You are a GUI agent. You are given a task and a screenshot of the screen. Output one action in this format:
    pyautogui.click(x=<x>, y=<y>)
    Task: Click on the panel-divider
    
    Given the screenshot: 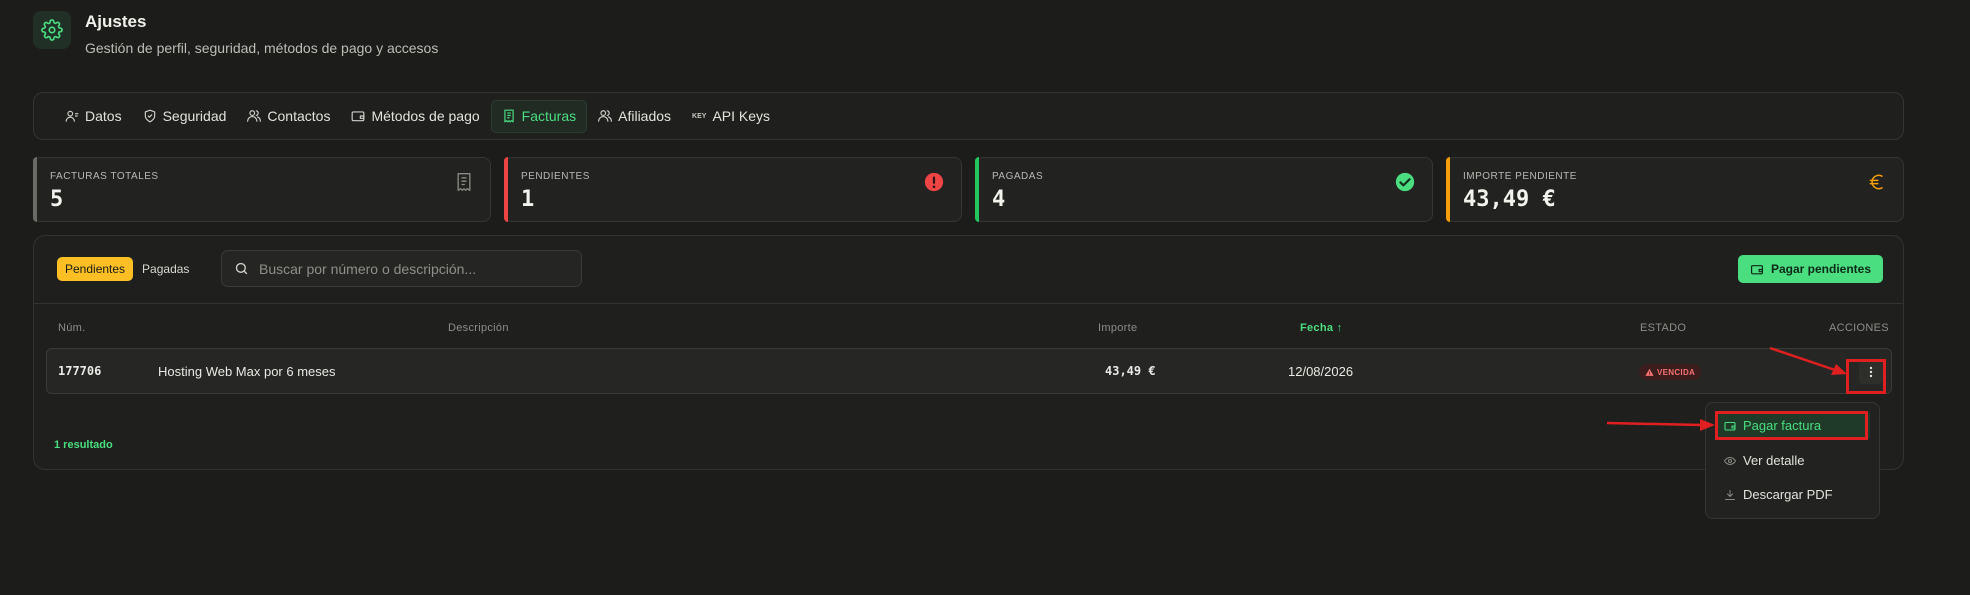 What is the action you would take?
    pyautogui.click(x=968, y=303)
    